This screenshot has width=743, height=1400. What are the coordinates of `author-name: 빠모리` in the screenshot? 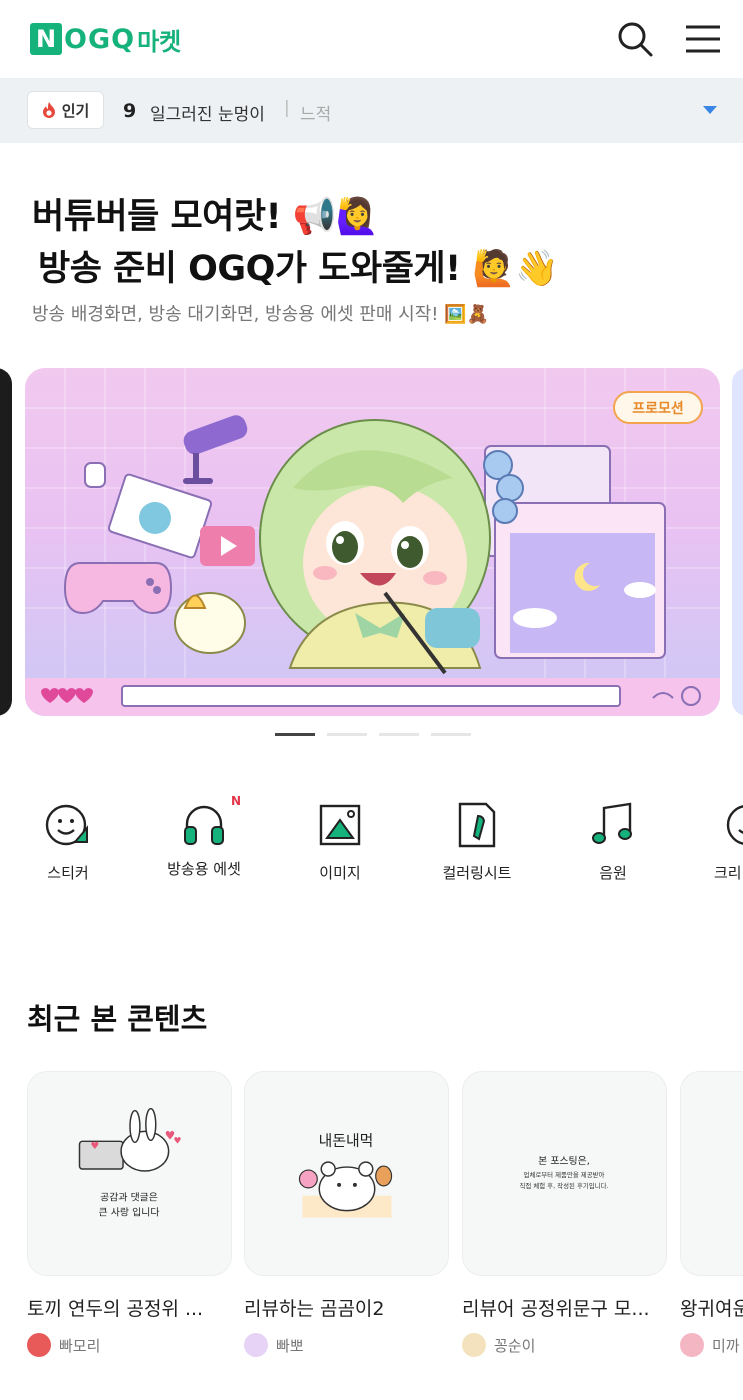 It's located at (80, 1345).